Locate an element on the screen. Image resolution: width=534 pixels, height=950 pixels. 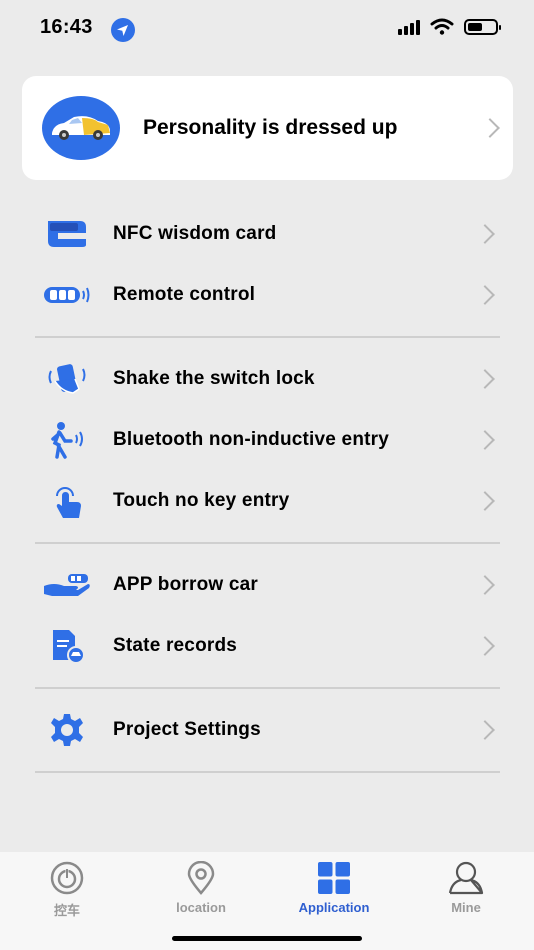
menu-item-label: NFC wisdom card is located at coordinates (195, 233).